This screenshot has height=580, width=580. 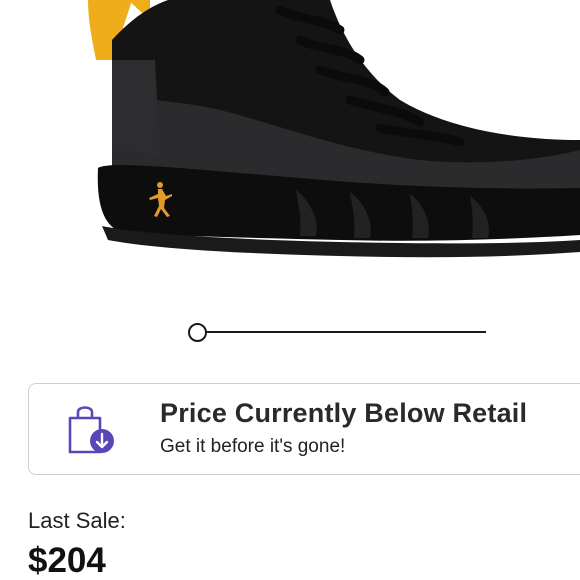 I want to click on slider-track, so click(x=338, y=332).